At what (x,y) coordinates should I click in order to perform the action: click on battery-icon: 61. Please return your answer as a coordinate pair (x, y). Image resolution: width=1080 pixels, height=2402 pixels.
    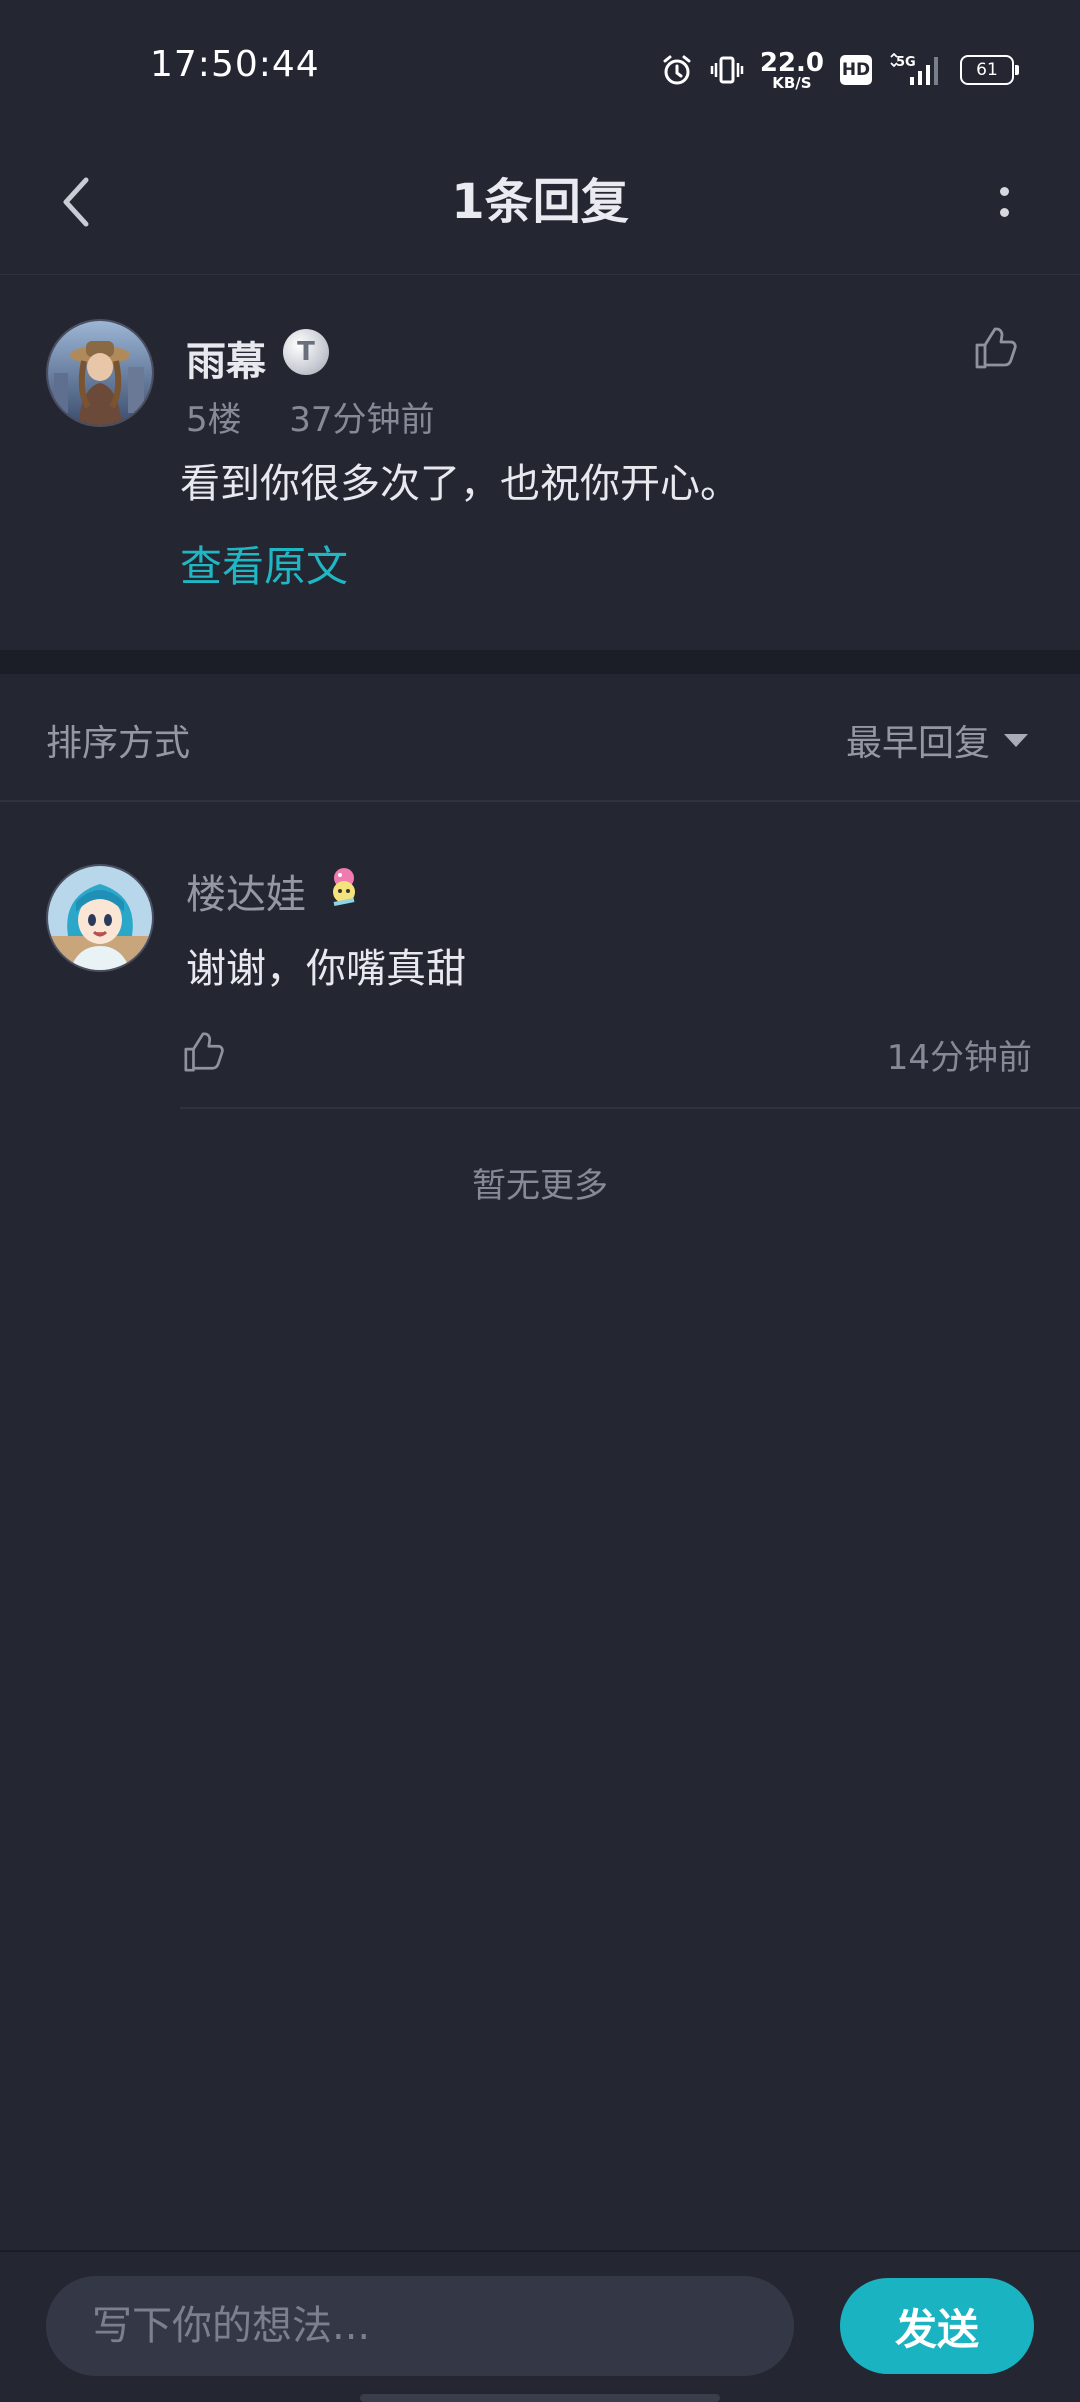
    Looking at the image, I should click on (989, 70).